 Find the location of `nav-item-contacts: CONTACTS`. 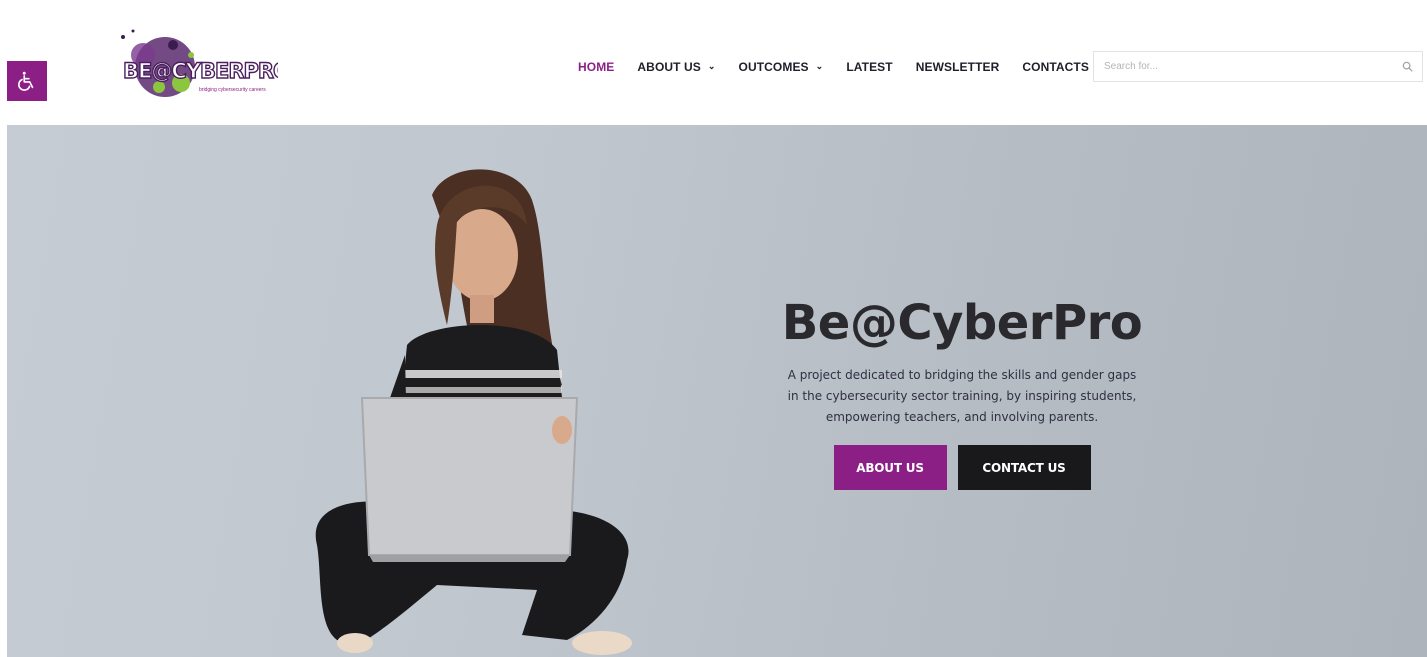

nav-item-contacts: CONTACTS is located at coordinates (1055, 67).